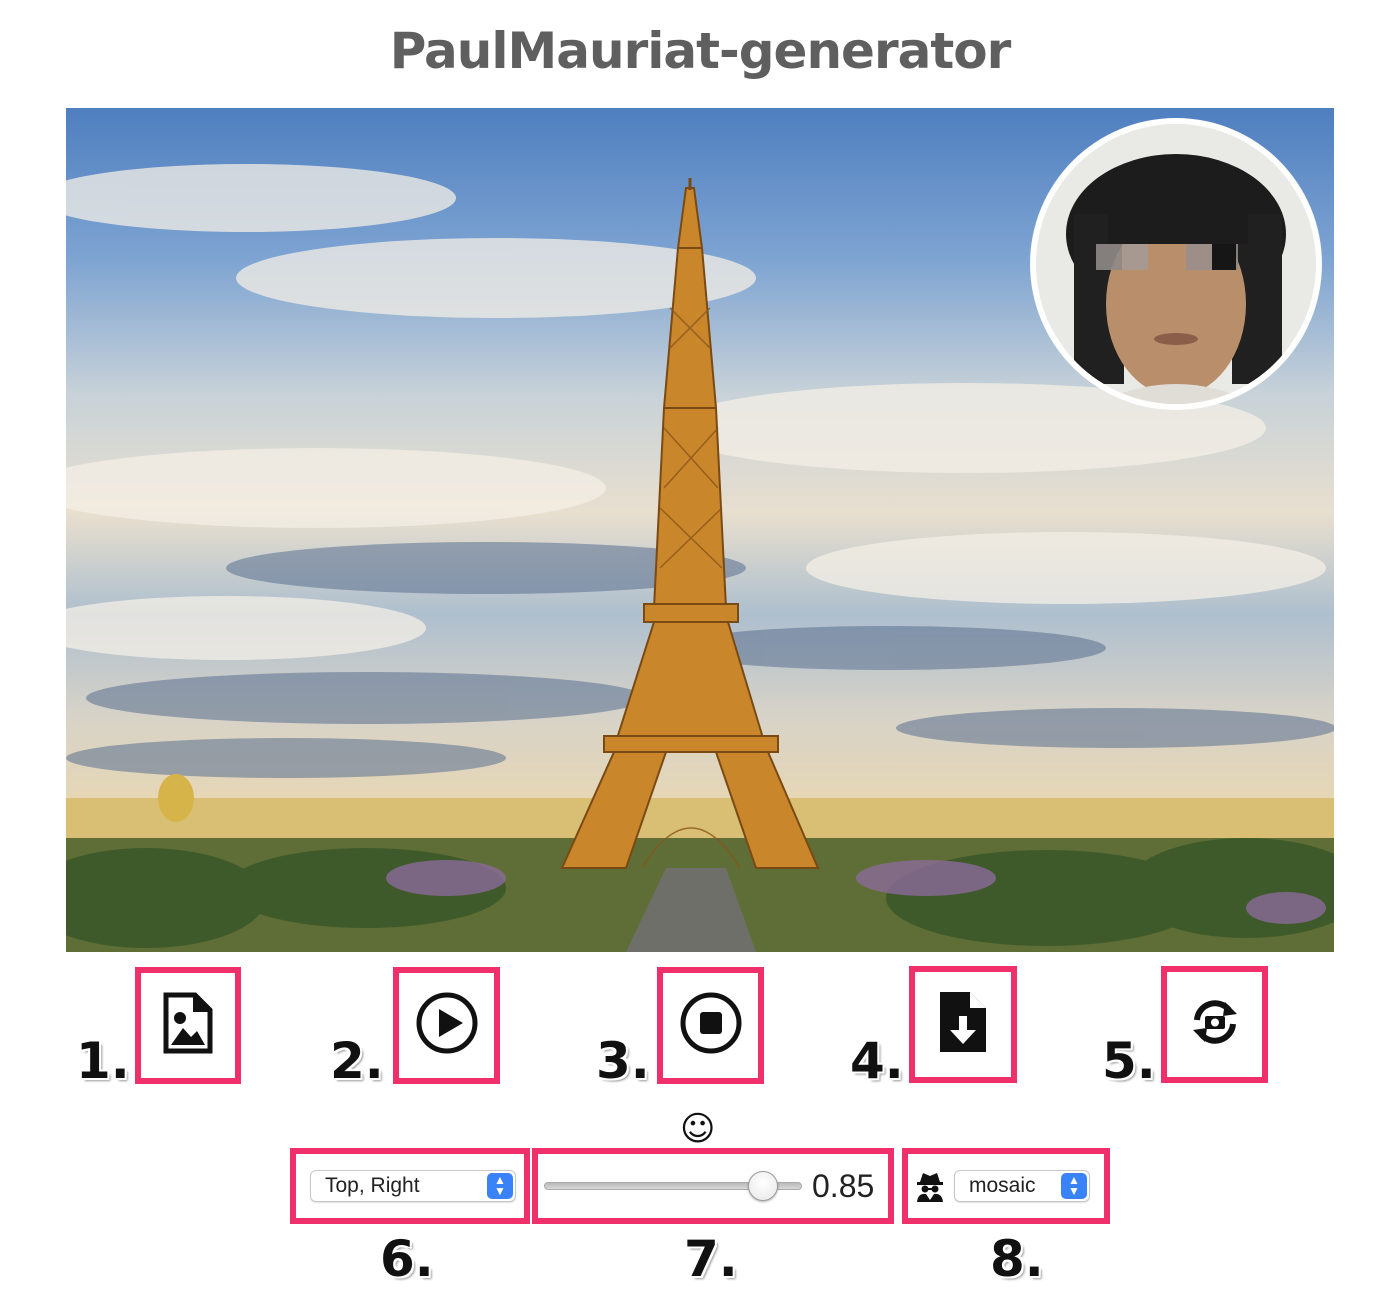  I want to click on face-icon: ☺, so click(698, 1129).